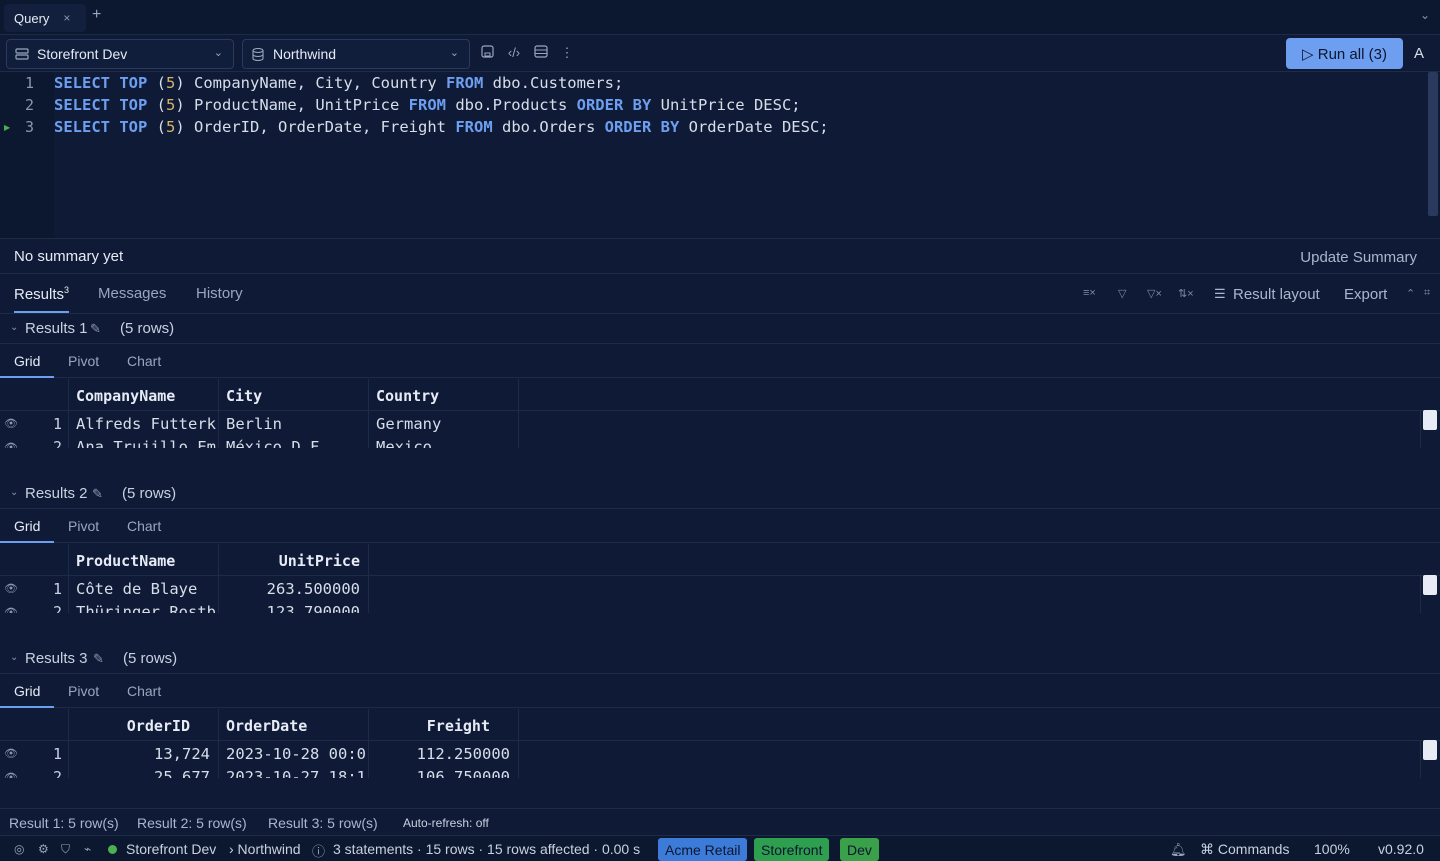 This screenshot has width=1440, height=861. Describe the element at coordinates (443, 754) in the screenshot. I see `cell: 112.250000` at that location.